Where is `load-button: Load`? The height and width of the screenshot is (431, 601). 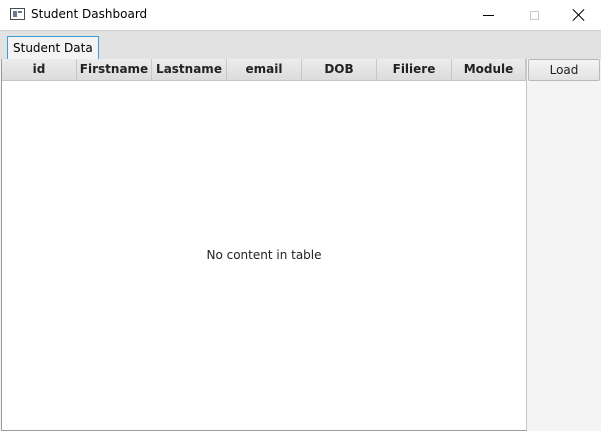
load-button: Load is located at coordinates (564, 70).